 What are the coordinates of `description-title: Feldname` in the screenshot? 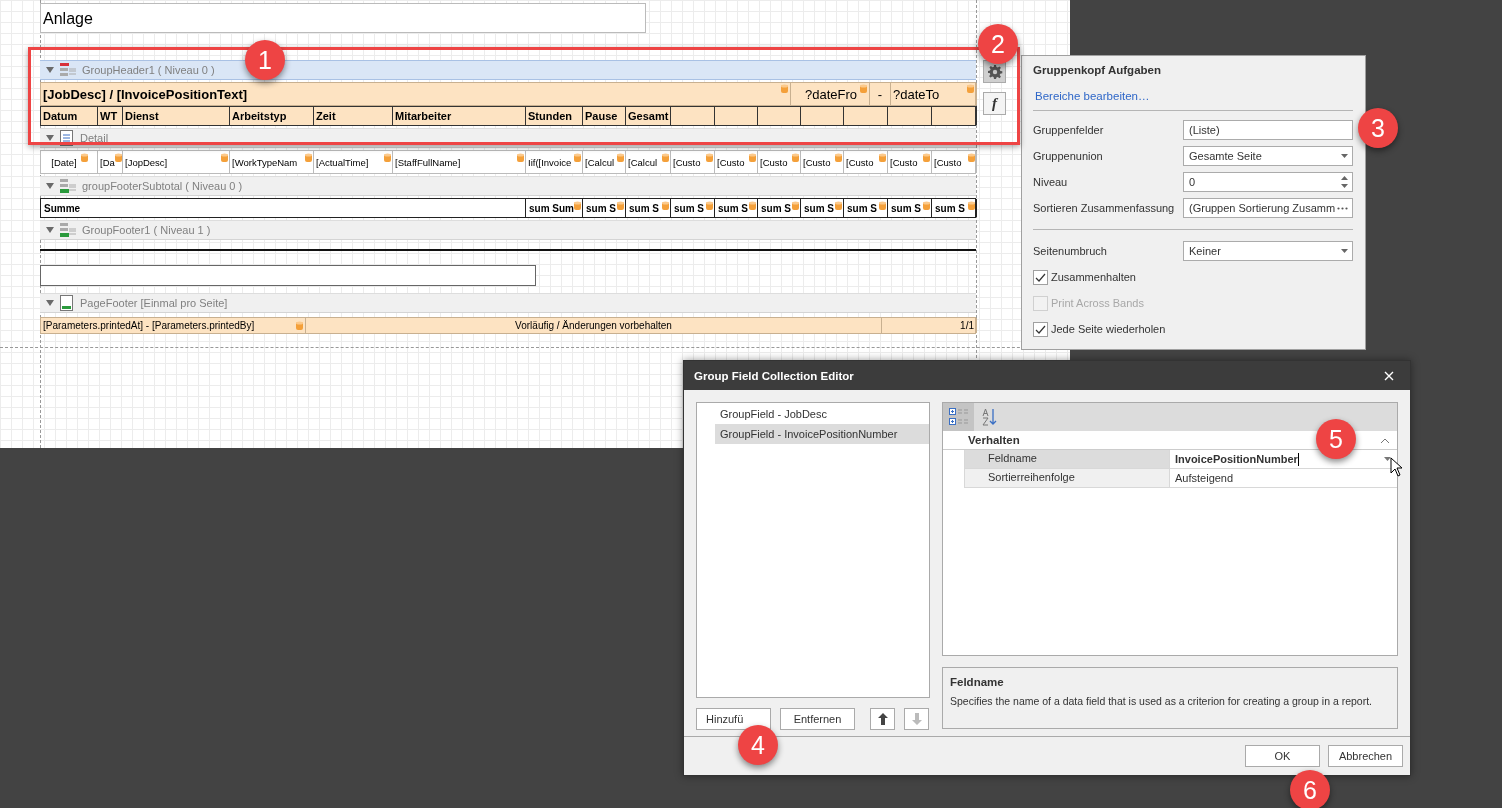 It's located at (977, 682).